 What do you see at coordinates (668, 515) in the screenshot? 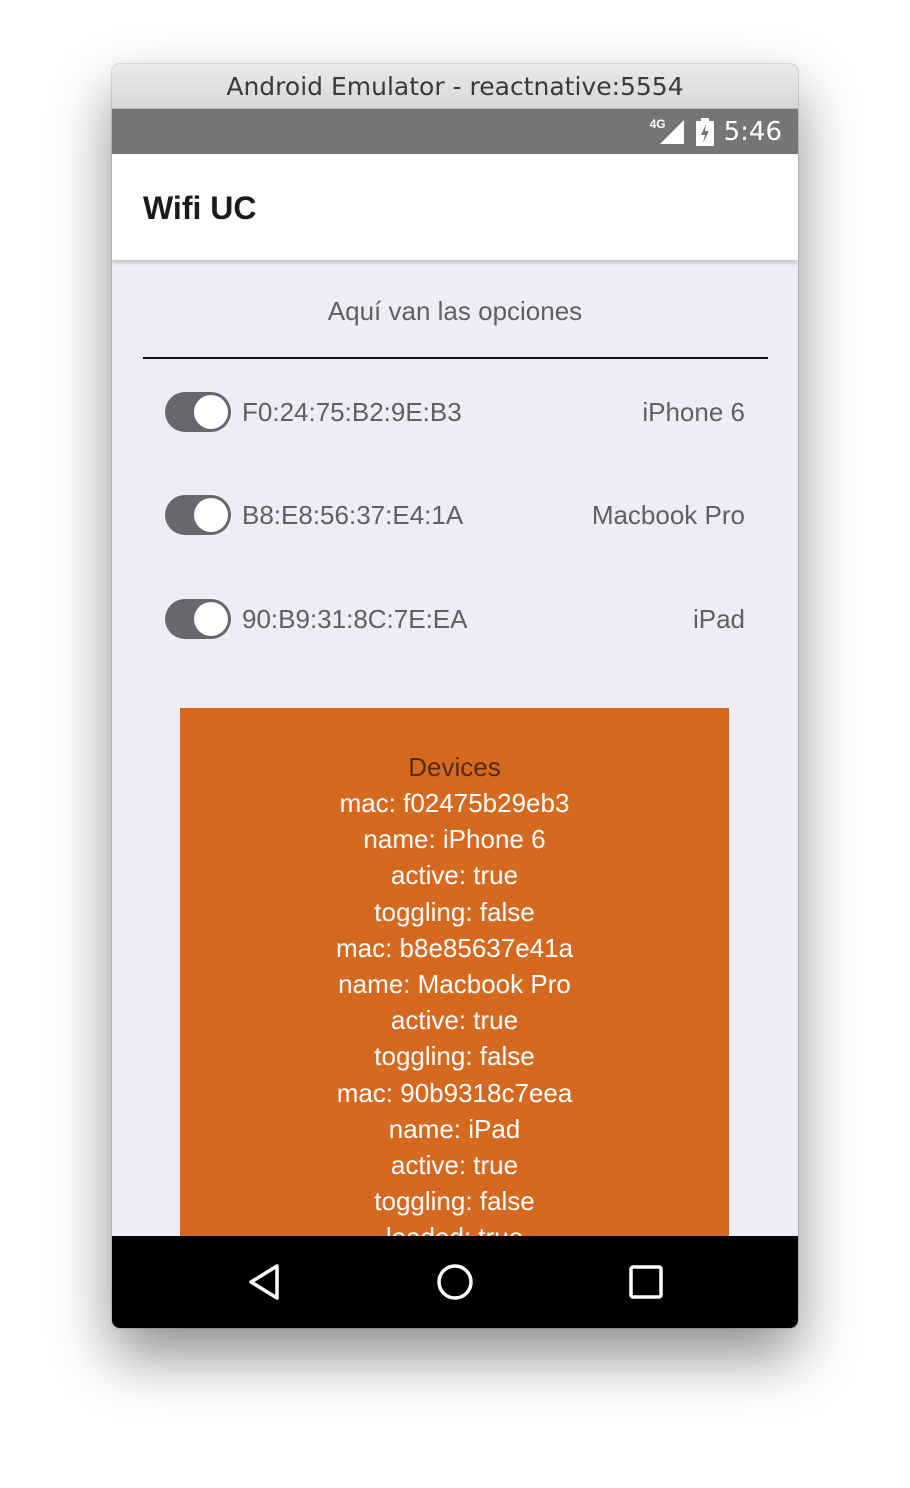
I see `device-name: Macbook Pro` at bounding box center [668, 515].